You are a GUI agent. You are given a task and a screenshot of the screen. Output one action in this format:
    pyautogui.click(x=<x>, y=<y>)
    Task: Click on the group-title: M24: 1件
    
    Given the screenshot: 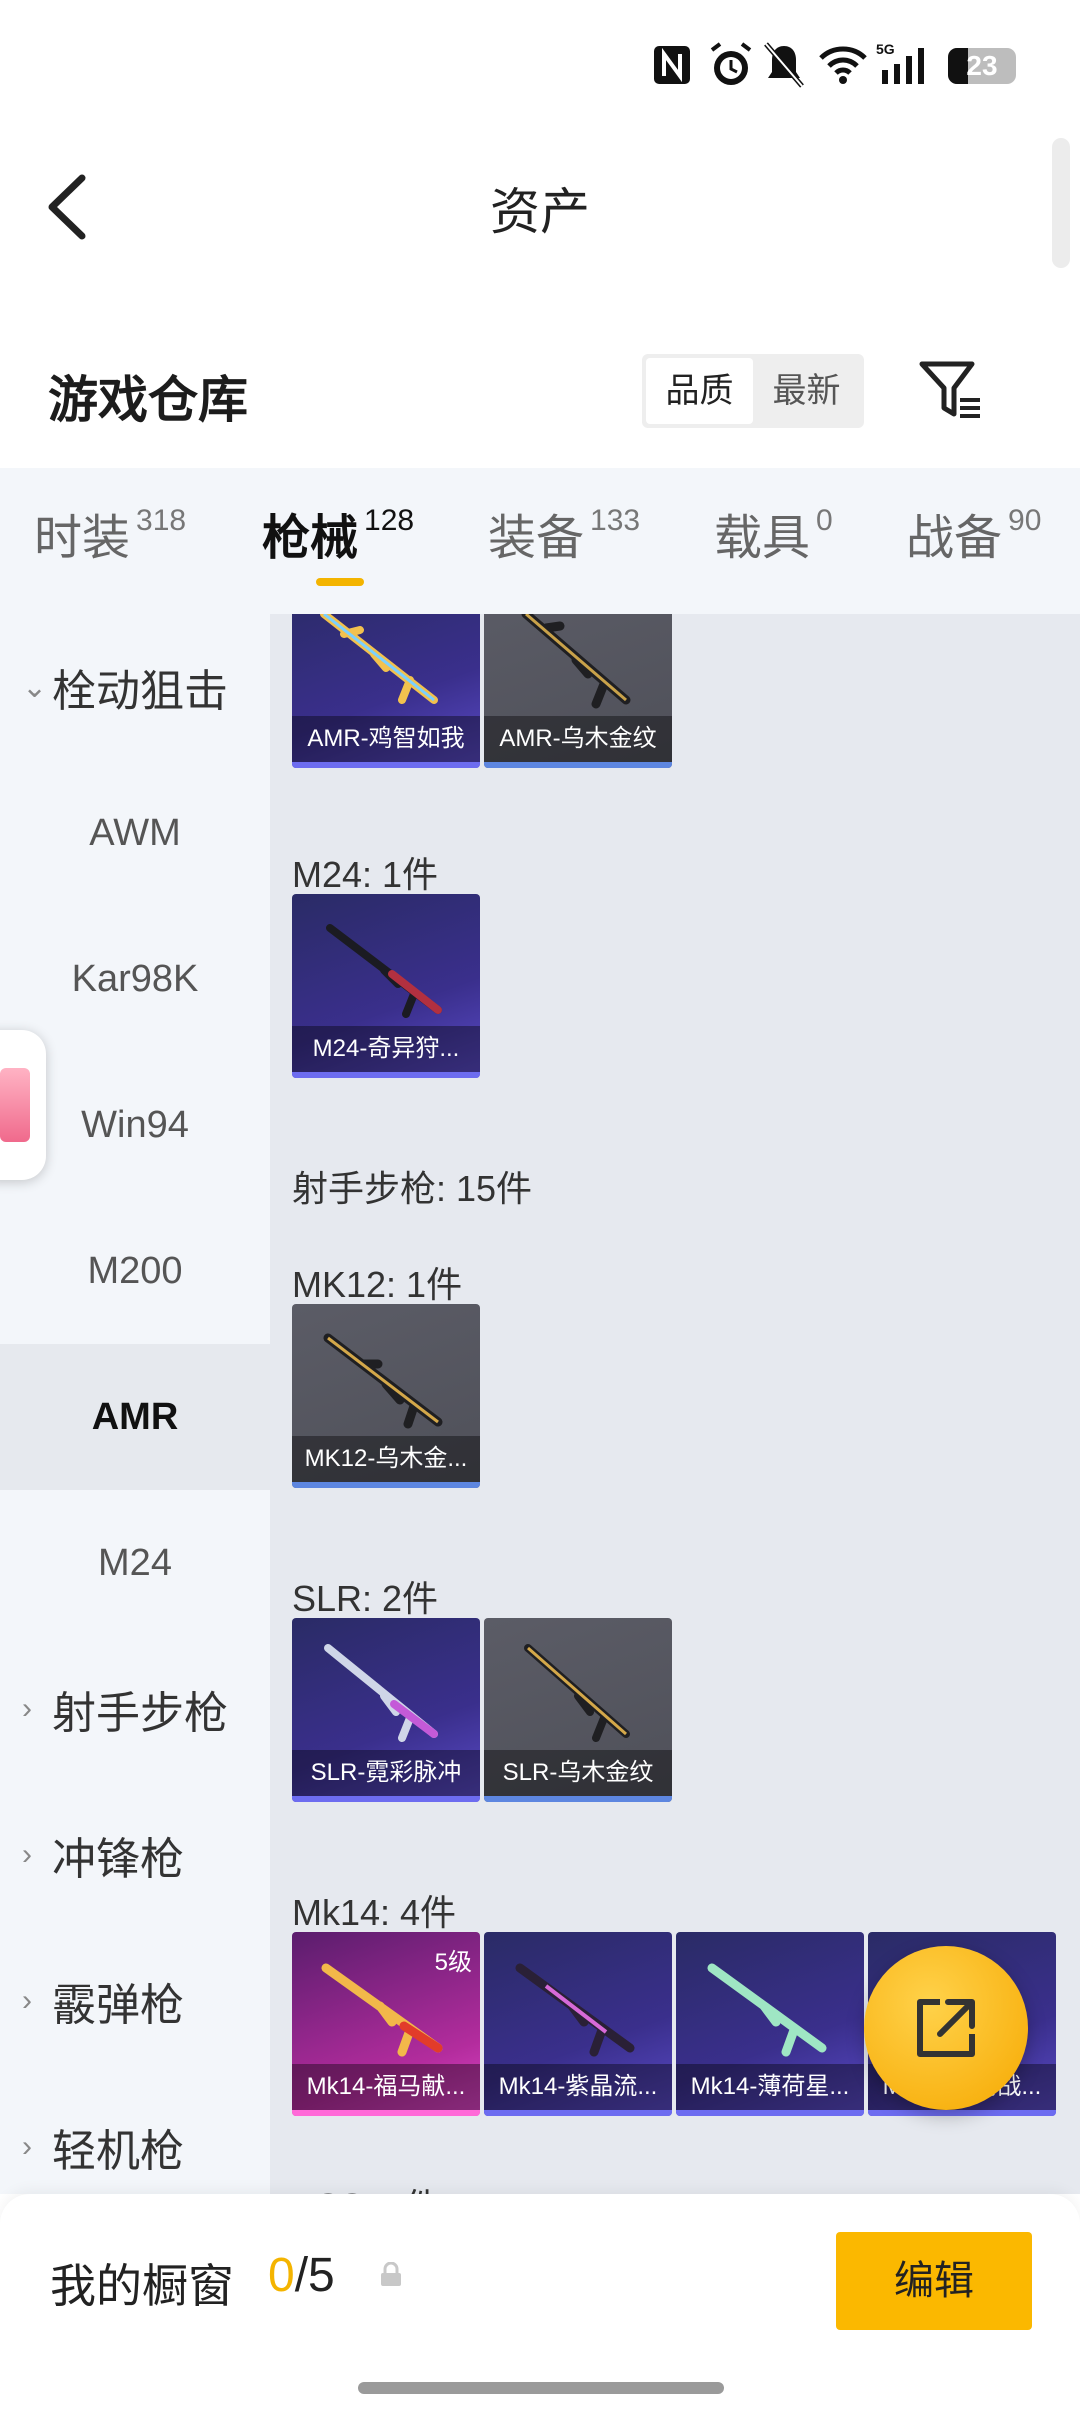 What is the action you would take?
    pyautogui.click(x=365, y=874)
    